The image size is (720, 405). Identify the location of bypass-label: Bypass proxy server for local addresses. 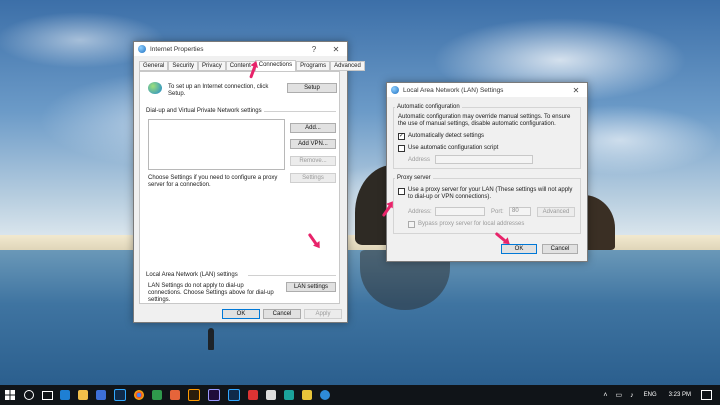
(471, 224).